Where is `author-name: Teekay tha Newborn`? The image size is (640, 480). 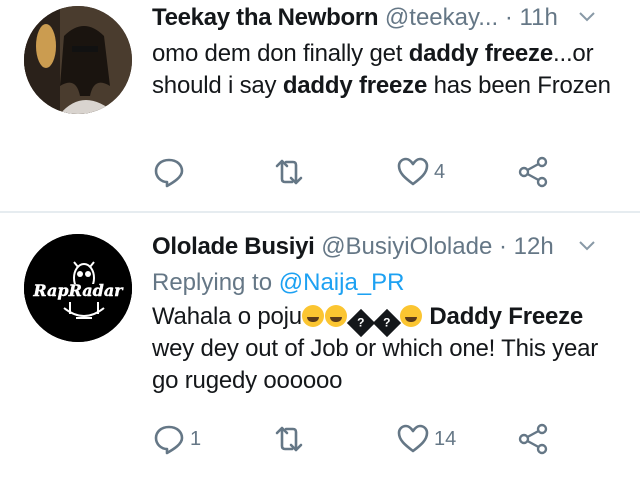
author-name: Teekay tha Newborn is located at coordinates (265, 17).